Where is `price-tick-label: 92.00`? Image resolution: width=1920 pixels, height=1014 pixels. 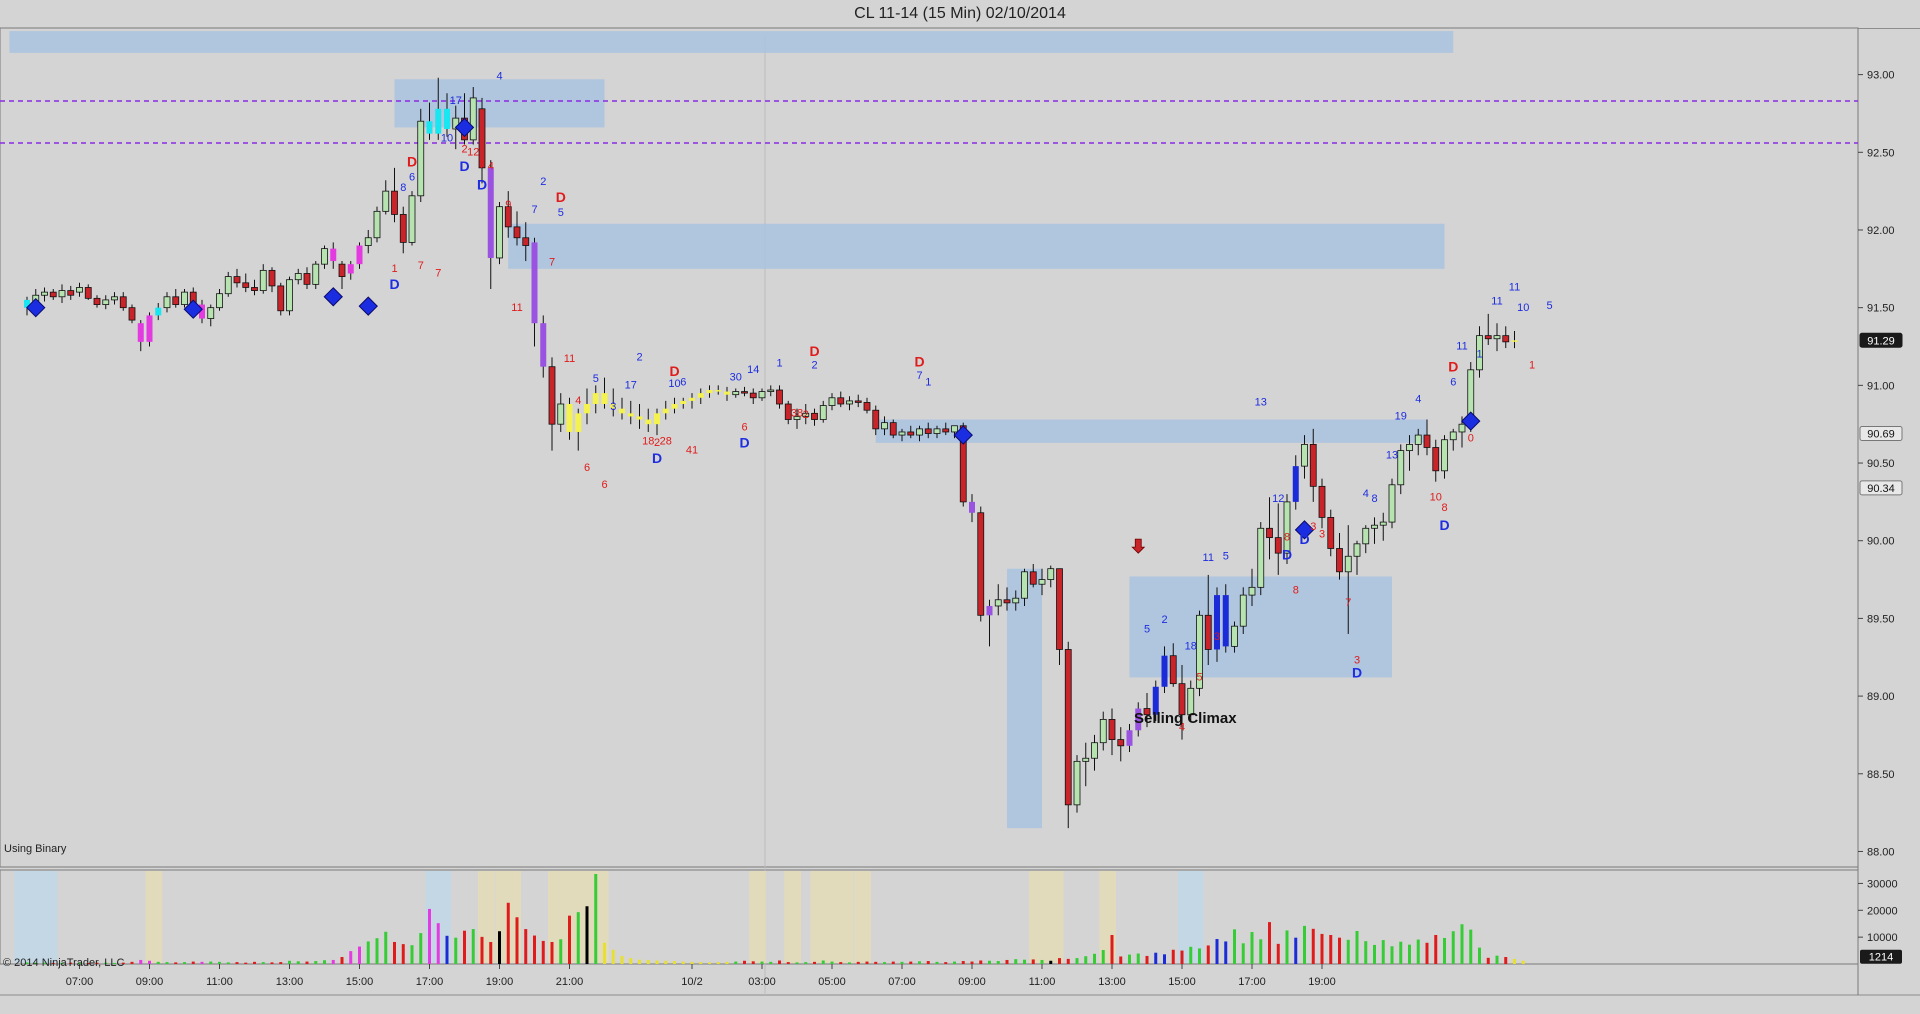
price-tick-label: 92.00 is located at coordinates (1881, 231).